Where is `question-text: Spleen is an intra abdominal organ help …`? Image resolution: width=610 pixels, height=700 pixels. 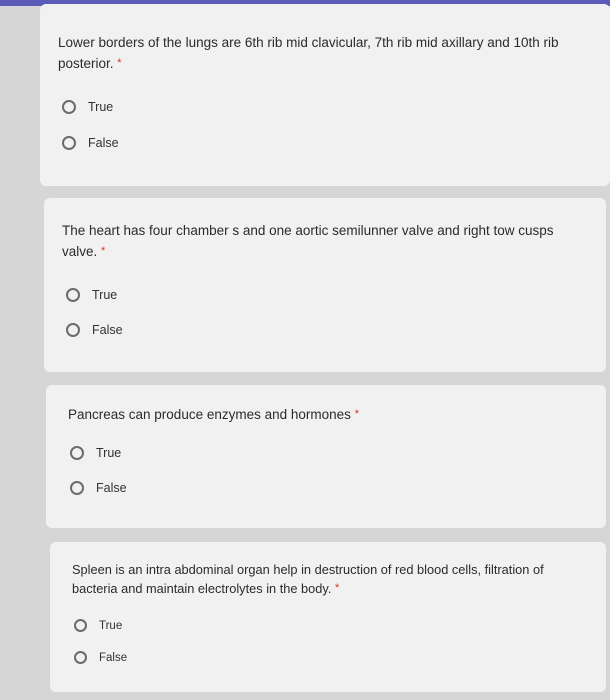
question-text: Spleen is an intra abdominal organ help … is located at coordinates (308, 579).